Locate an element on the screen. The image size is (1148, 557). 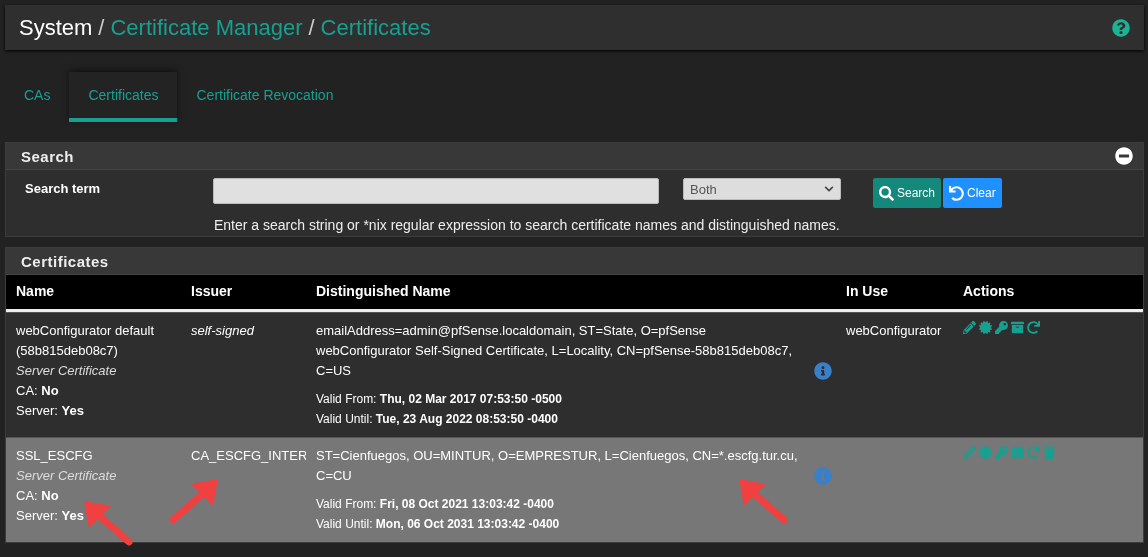
issuer: self-signed is located at coordinates (223, 331).